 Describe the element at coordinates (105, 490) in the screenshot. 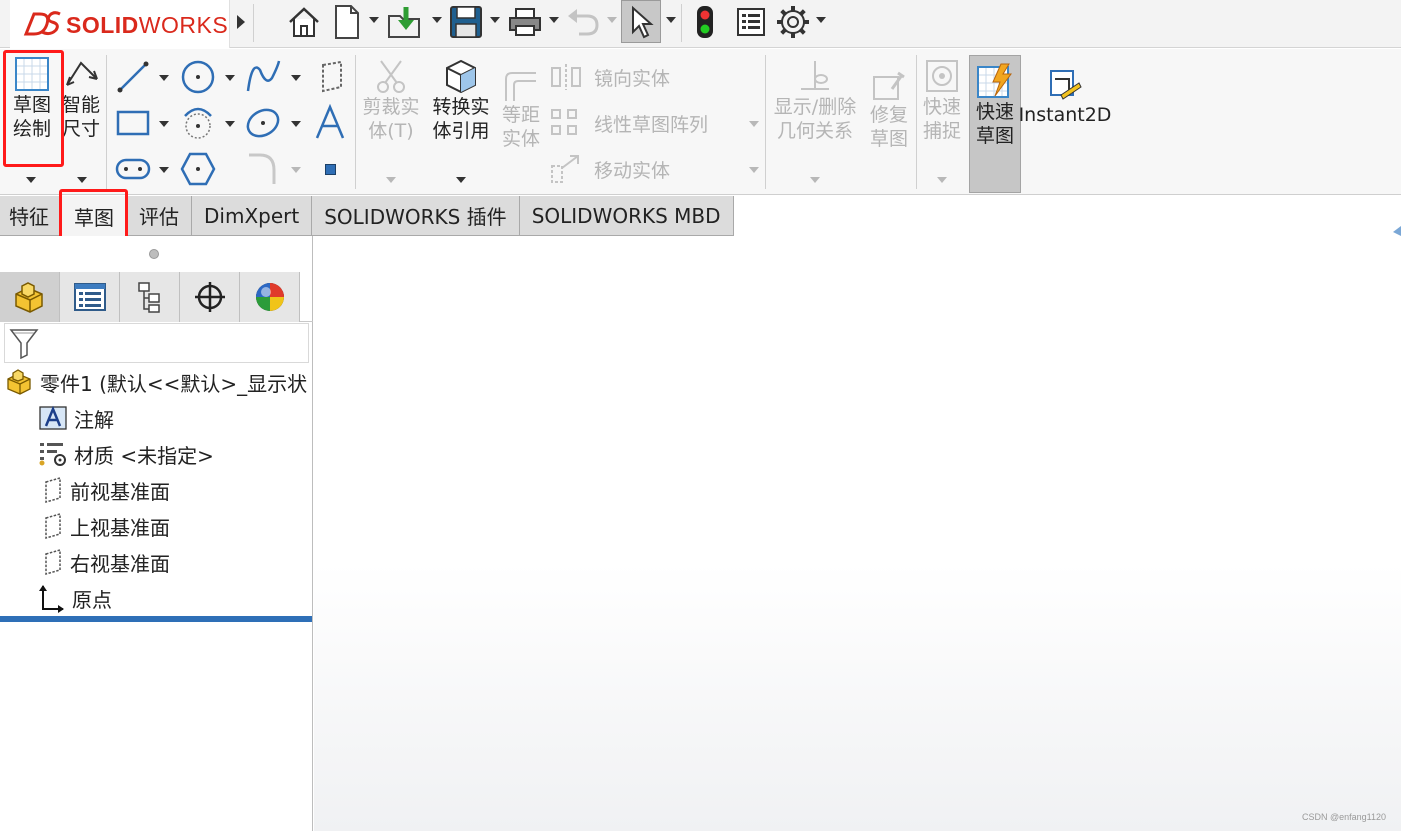

I see `tree-item-front-plane: 前视基准面` at that location.